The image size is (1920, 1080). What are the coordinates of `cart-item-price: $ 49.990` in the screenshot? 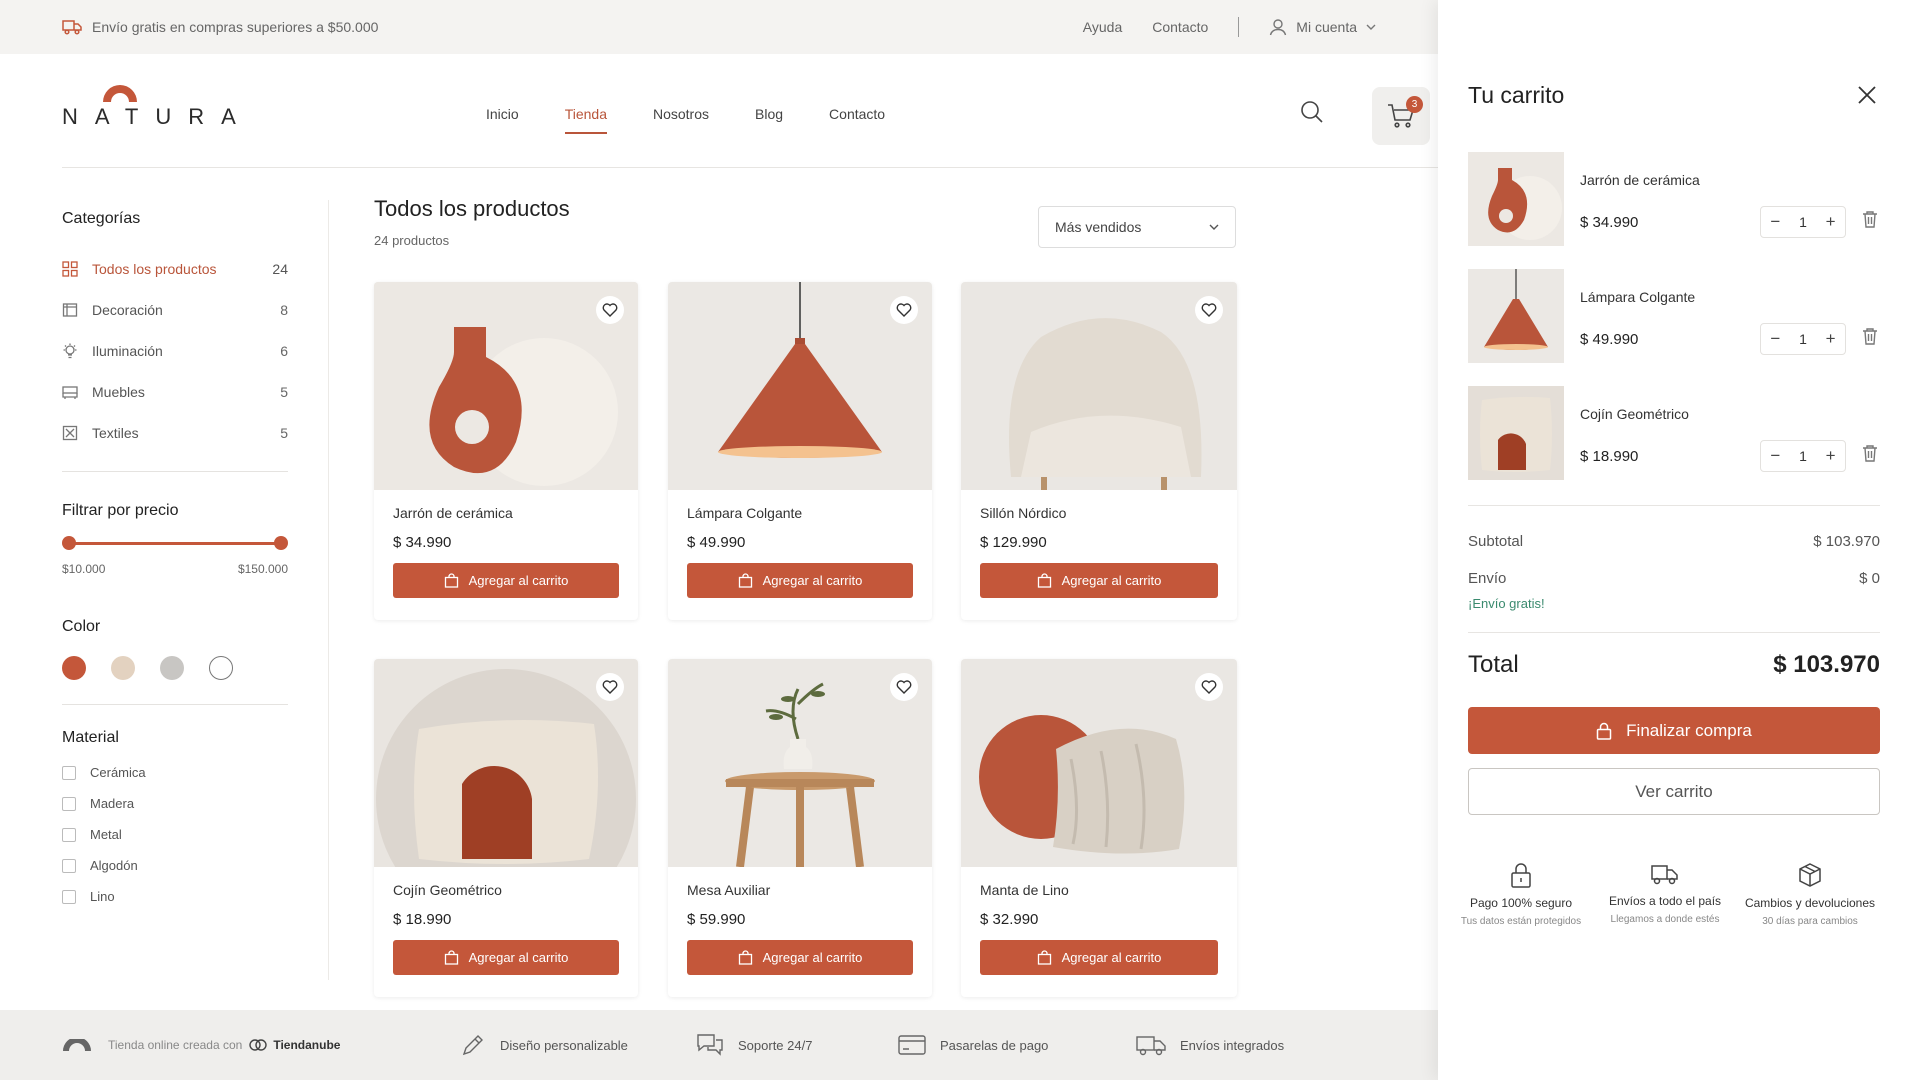 It's located at (1609, 339).